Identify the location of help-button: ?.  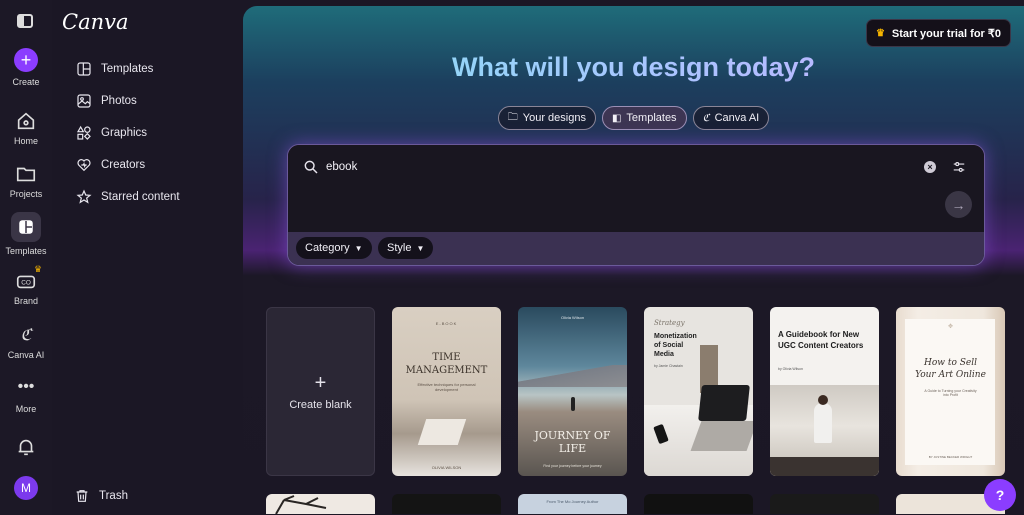
(1000, 495).